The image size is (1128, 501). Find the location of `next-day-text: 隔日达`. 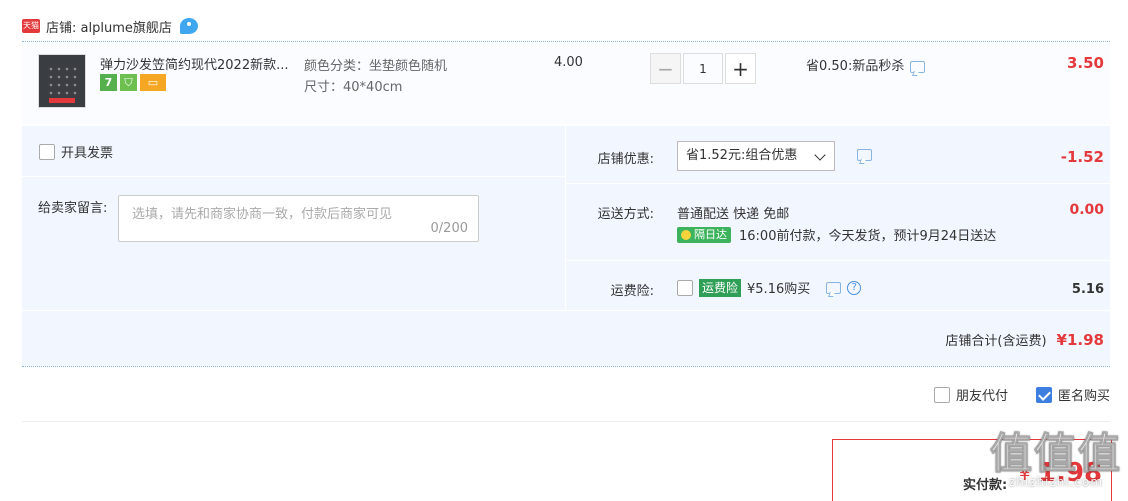

next-day-text: 隔日达 is located at coordinates (710, 234).